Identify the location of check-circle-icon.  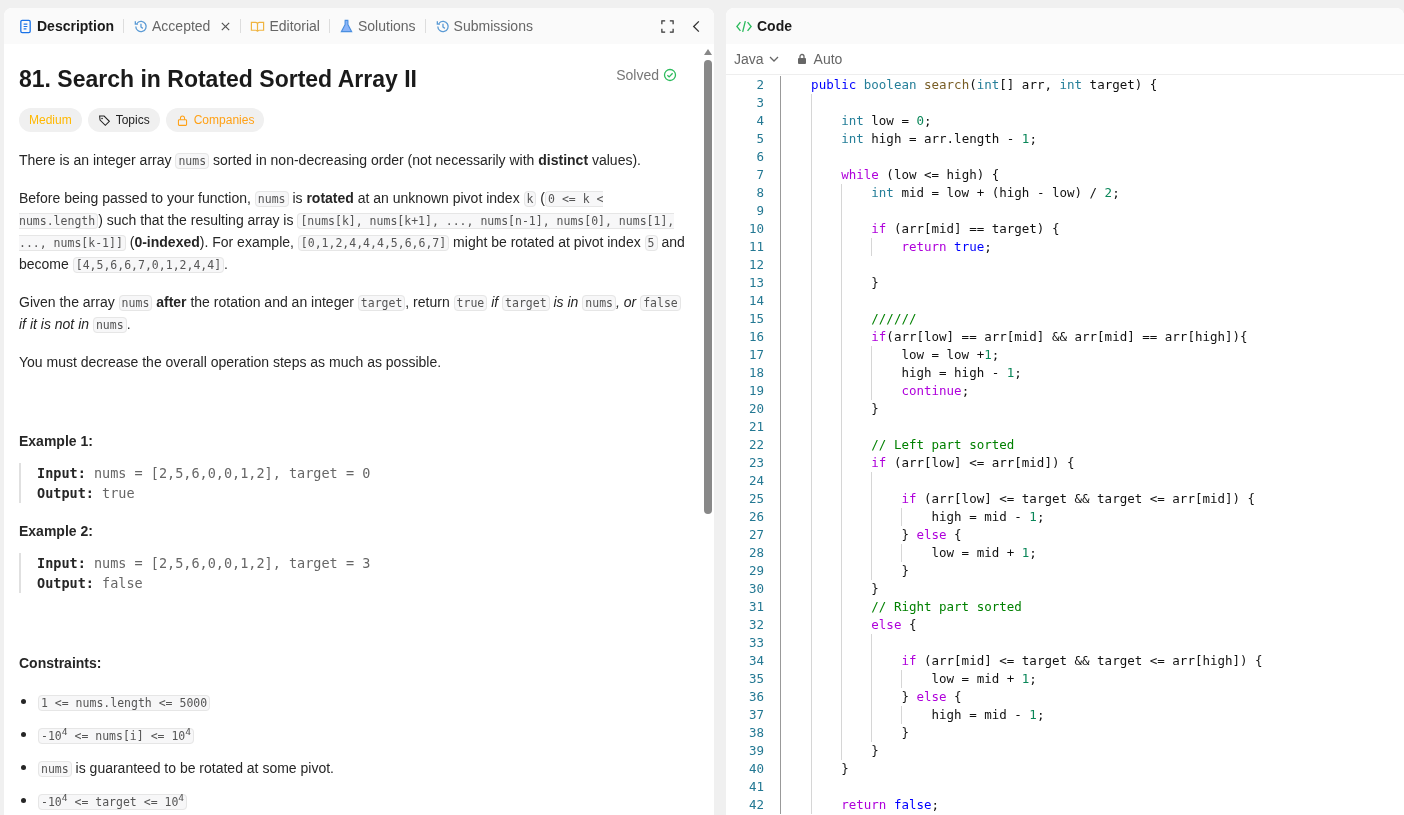
(670, 75).